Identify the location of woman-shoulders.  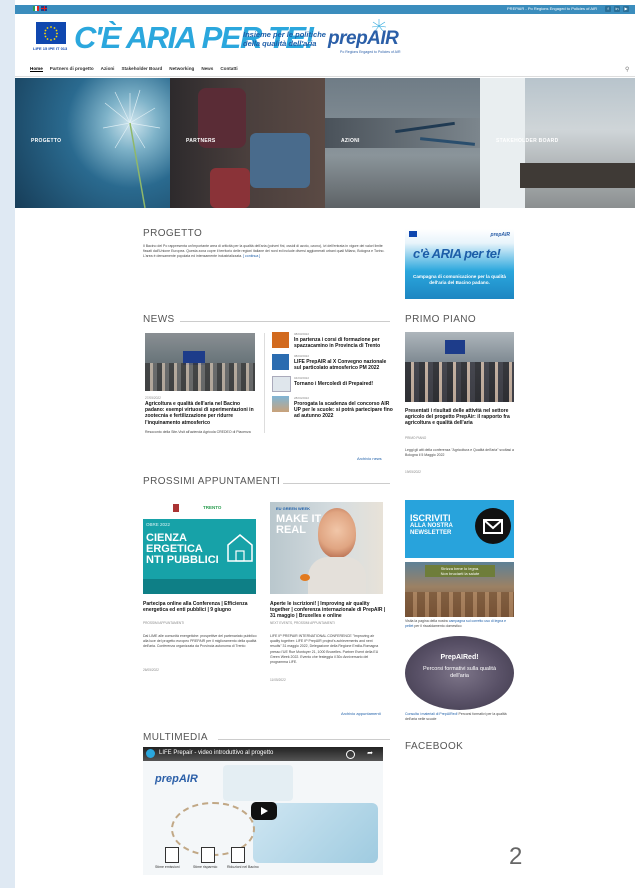
(337, 575).